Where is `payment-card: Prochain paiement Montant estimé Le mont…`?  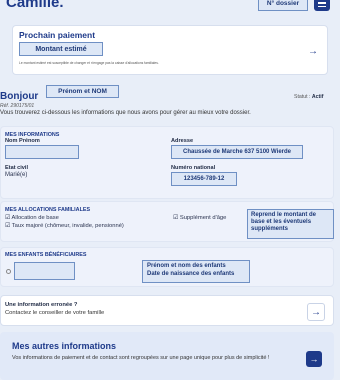
payment-card: Prochain paiement Montant estimé Le mont… is located at coordinates (170, 50).